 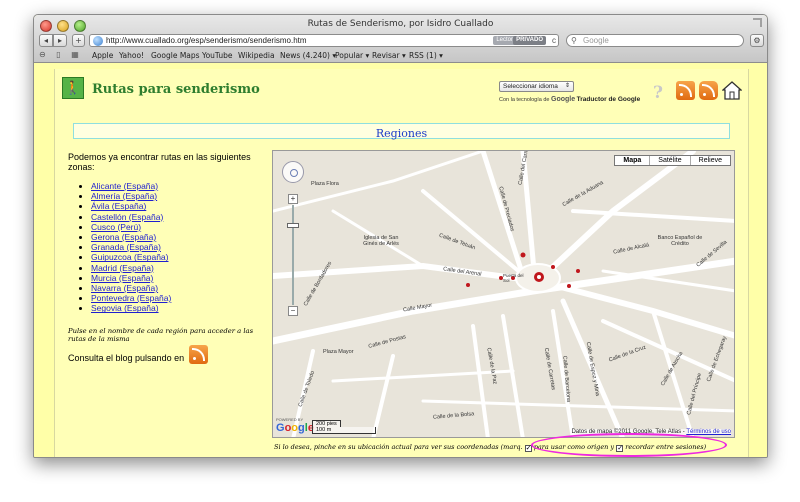 What do you see at coordinates (658, 93) in the screenshot?
I see `help-icon: ?` at bounding box center [658, 93].